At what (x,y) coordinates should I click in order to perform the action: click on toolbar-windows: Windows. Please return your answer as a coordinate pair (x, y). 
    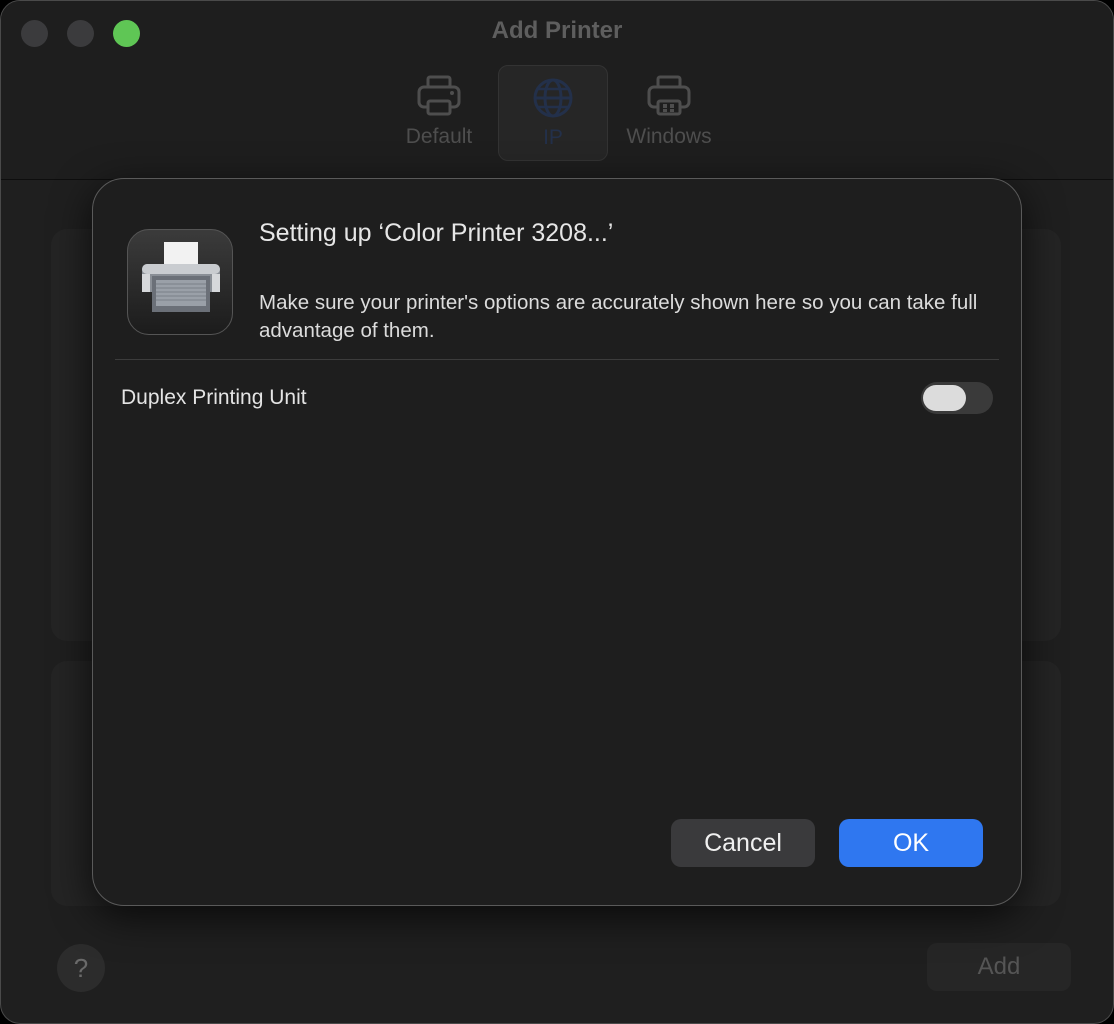
    Looking at the image, I should click on (669, 112).